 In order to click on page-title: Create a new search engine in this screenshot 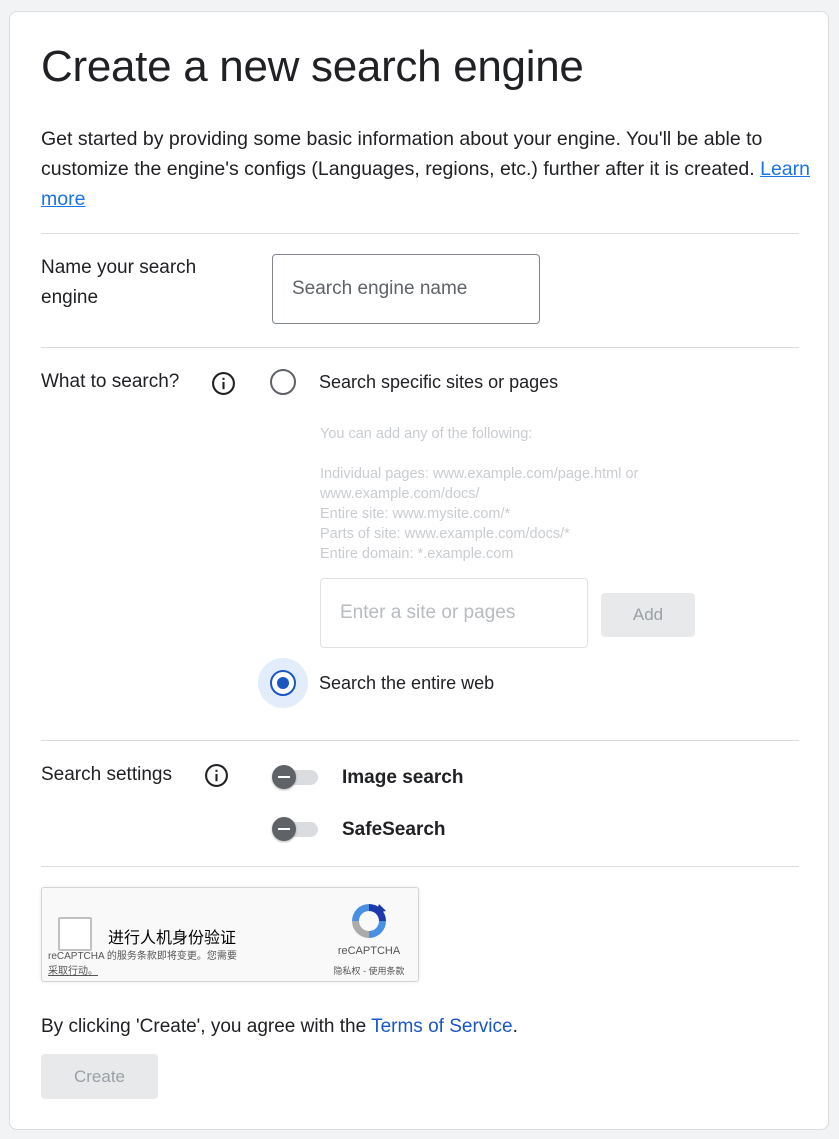, I will do `click(312, 66)`.